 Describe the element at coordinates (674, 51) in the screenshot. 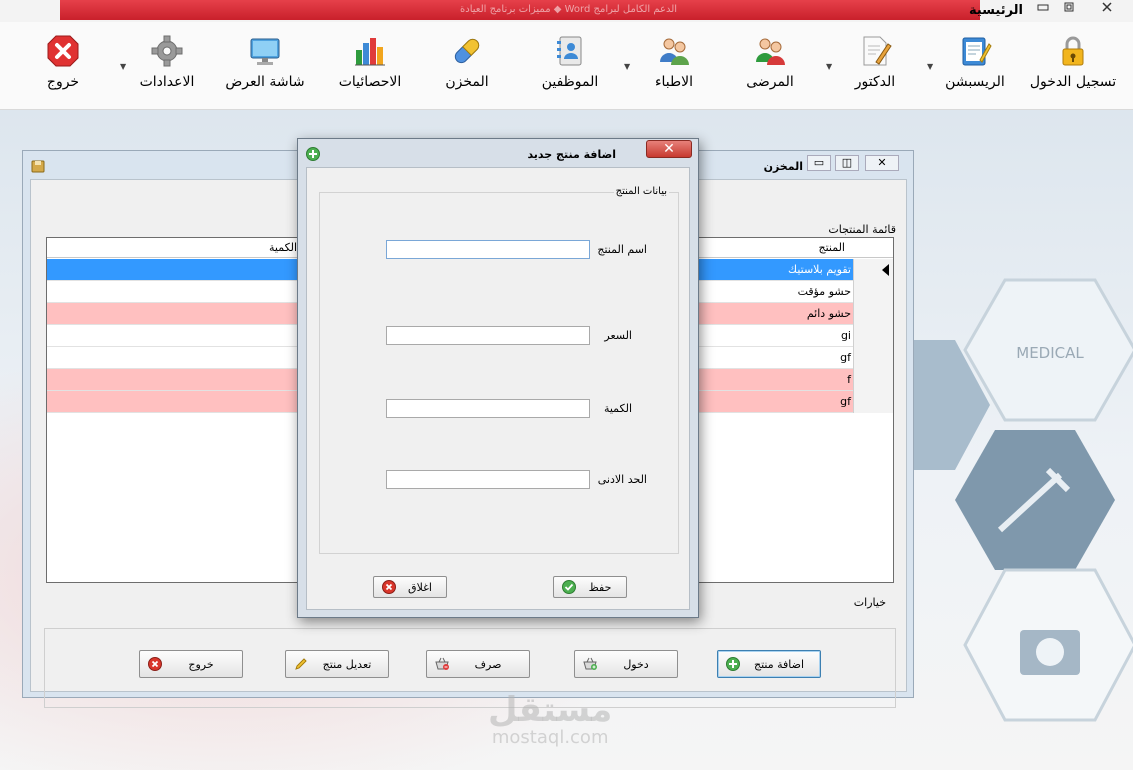

I see `doctors-icon` at that location.